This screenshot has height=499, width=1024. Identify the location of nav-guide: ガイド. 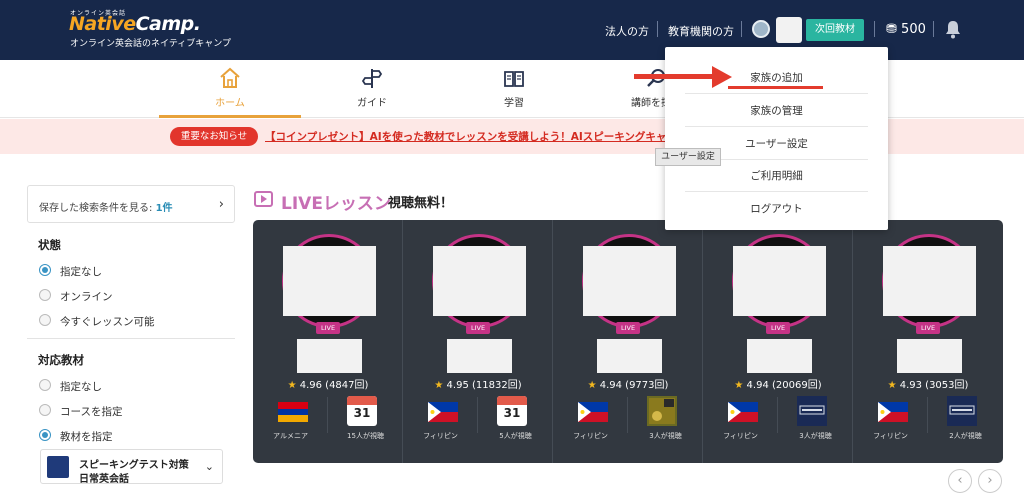
(372, 89).